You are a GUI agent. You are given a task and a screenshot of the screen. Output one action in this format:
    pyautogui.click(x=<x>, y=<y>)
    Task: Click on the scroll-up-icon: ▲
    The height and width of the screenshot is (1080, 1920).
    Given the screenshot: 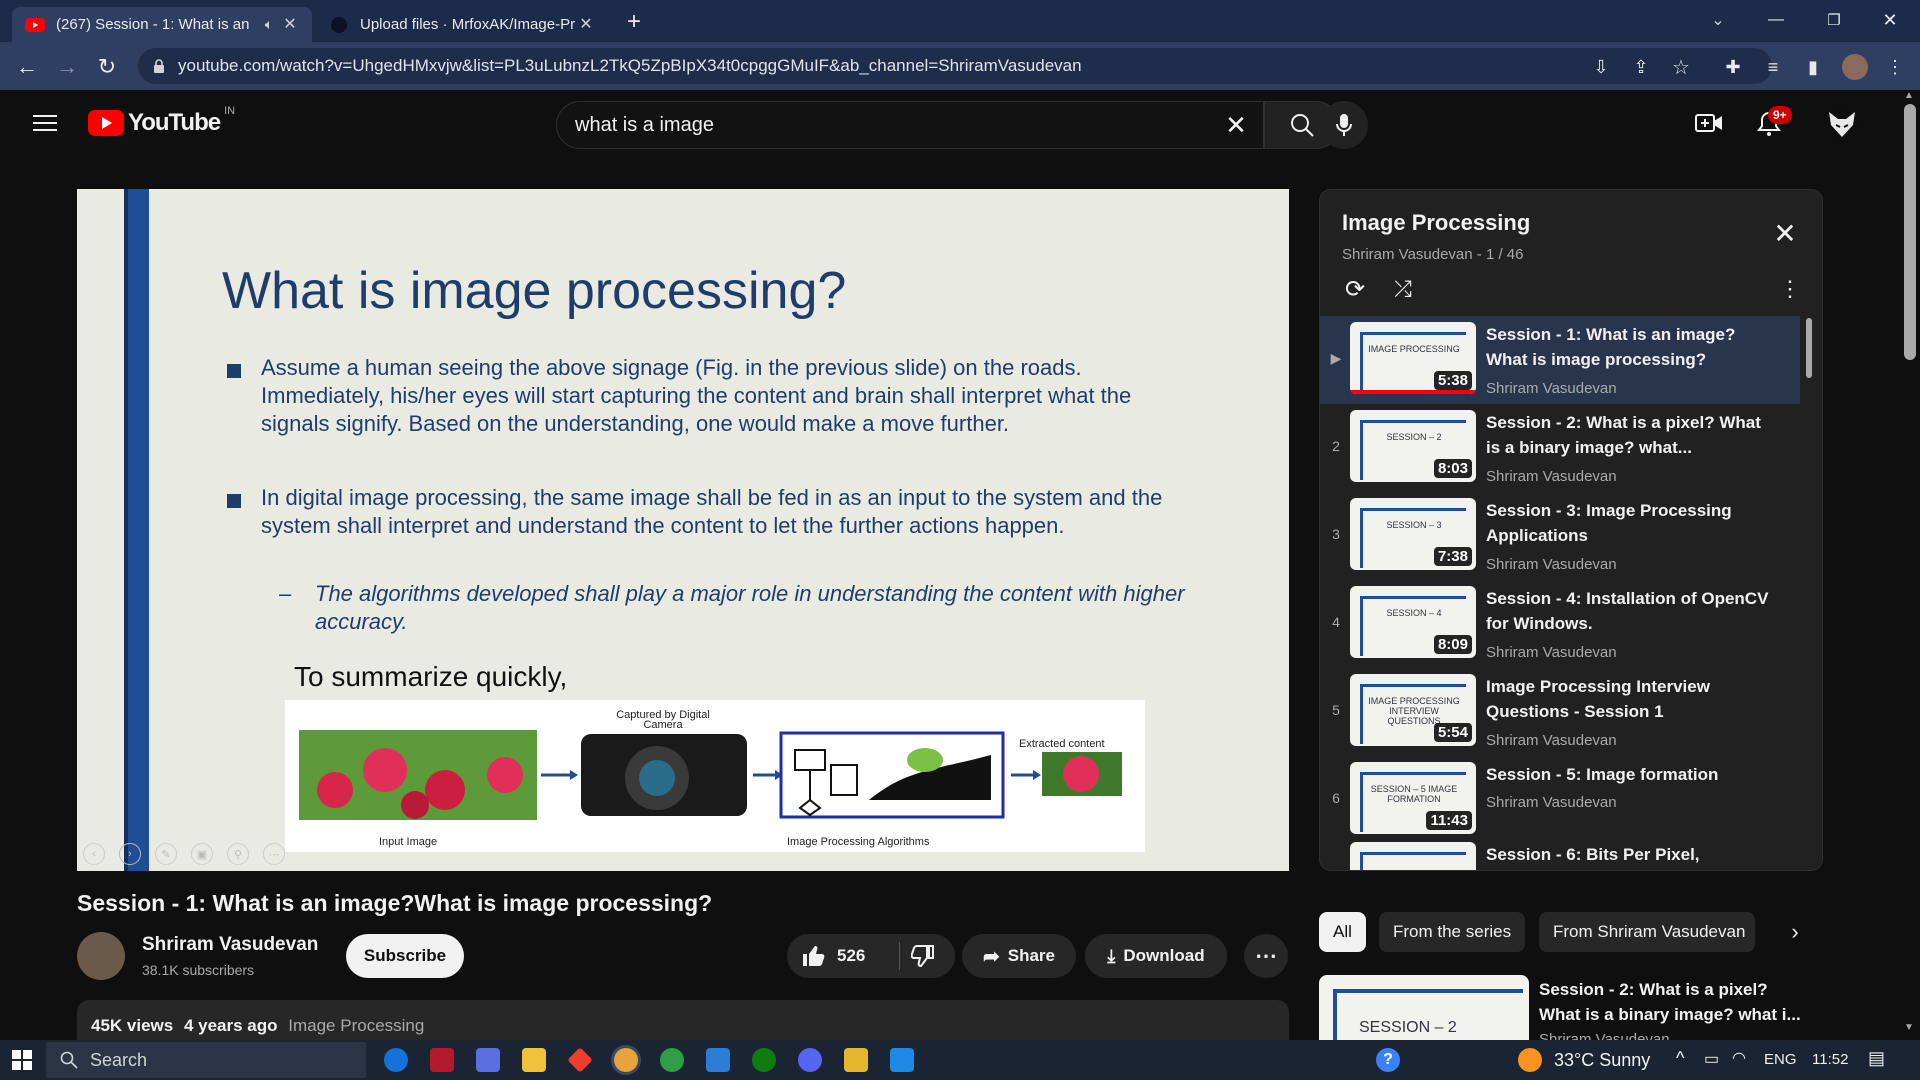 What is the action you would take?
    pyautogui.click(x=1909, y=95)
    